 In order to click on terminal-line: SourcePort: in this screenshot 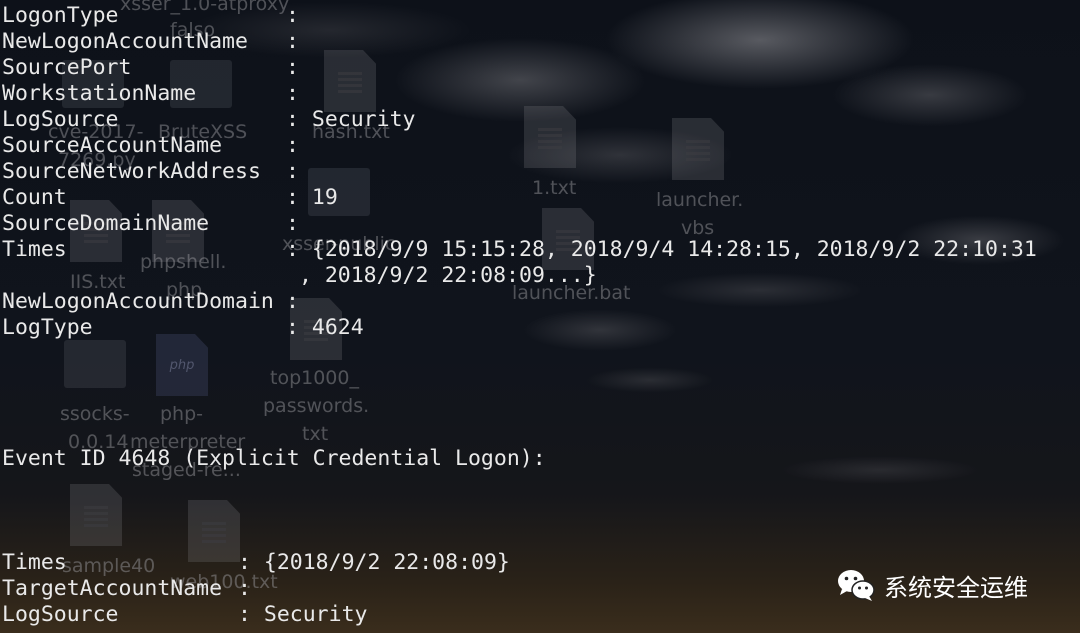, I will do `click(157, 68)`.